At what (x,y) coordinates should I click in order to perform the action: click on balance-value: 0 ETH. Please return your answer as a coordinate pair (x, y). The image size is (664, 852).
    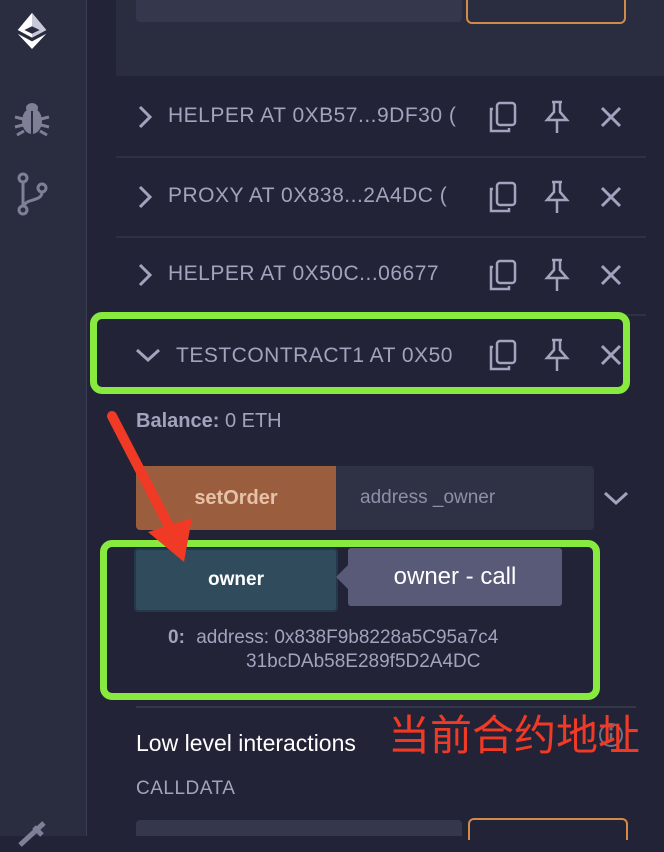
    Looking at the image, I should click on (253, 421).